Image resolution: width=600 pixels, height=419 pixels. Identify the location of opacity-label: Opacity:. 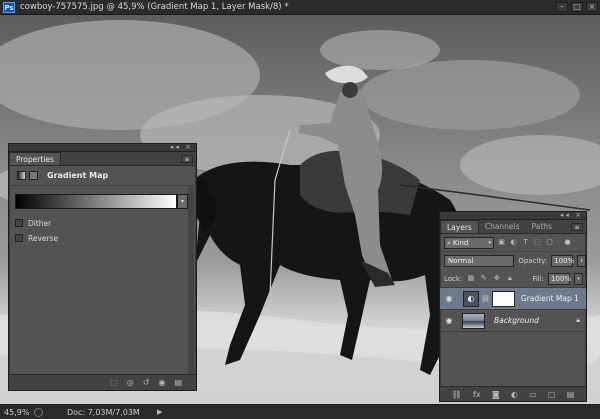
(533, 261).